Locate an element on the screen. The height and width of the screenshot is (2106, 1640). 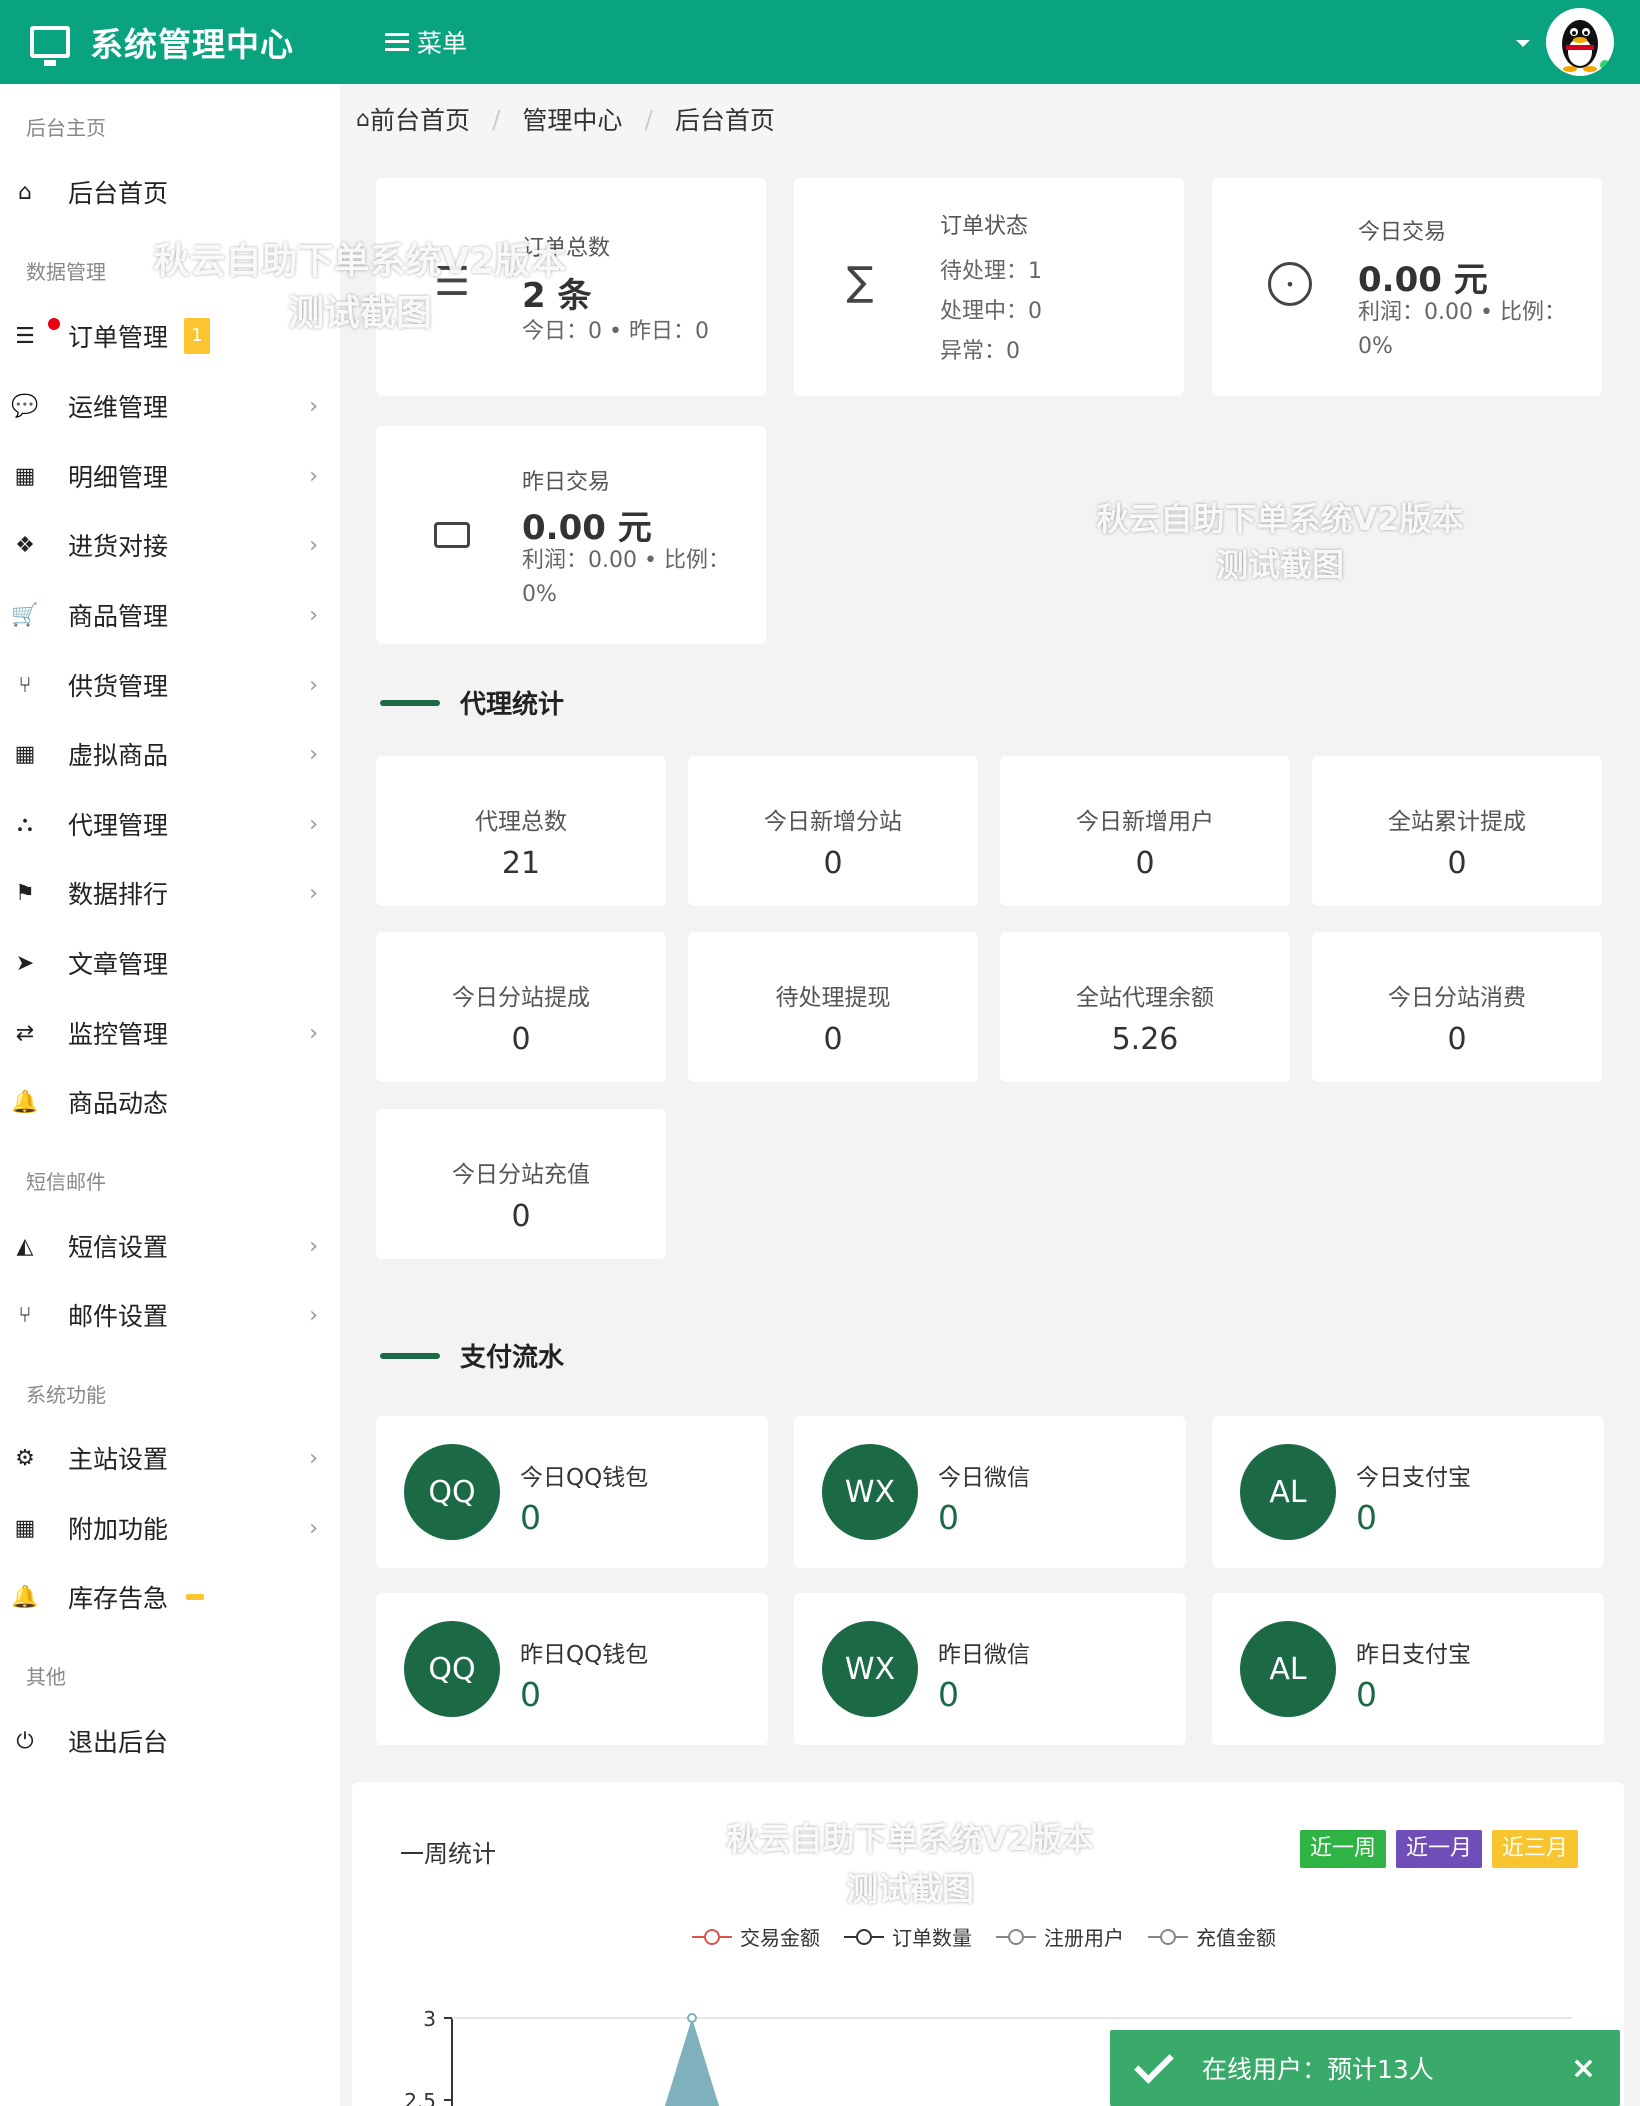
stock-alert-badge is located at coordinates (195, 1597).